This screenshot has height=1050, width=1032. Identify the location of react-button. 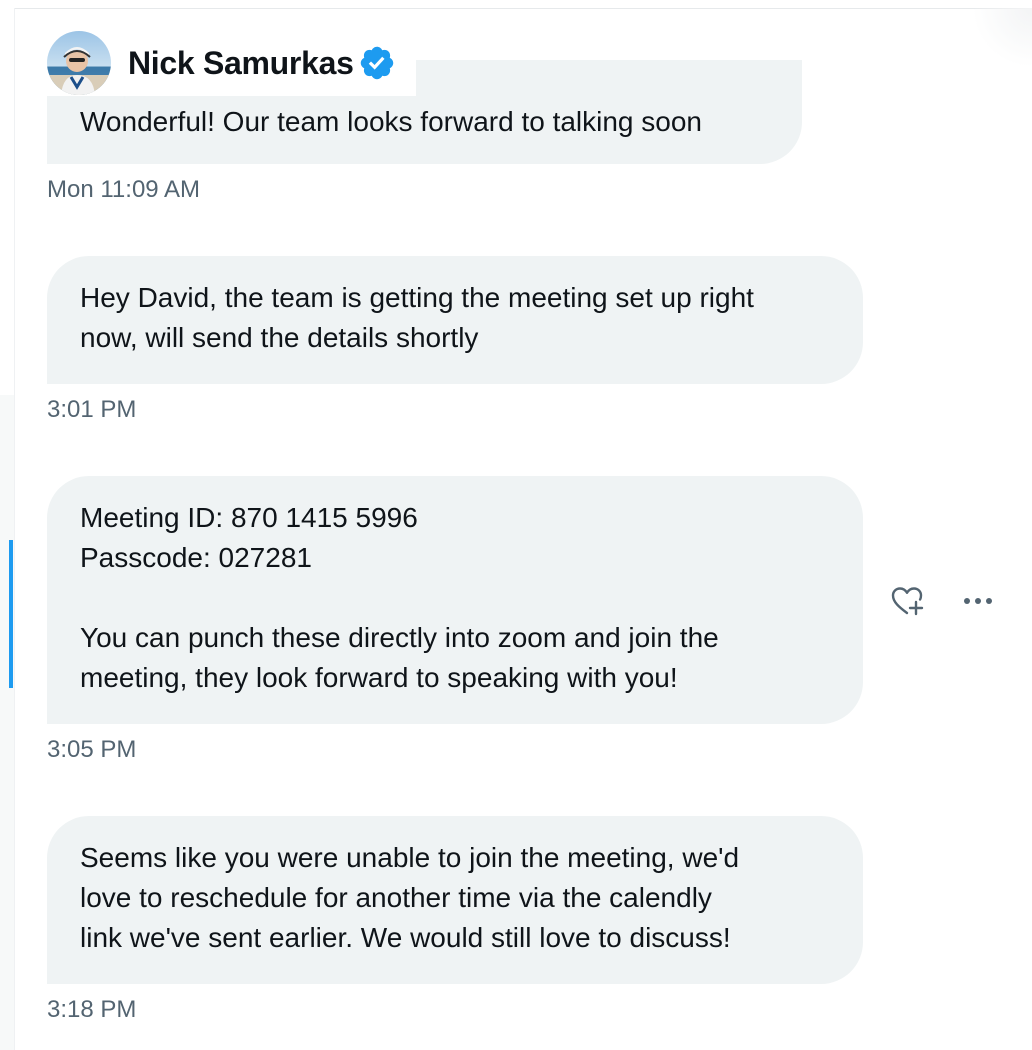
(908, 601).